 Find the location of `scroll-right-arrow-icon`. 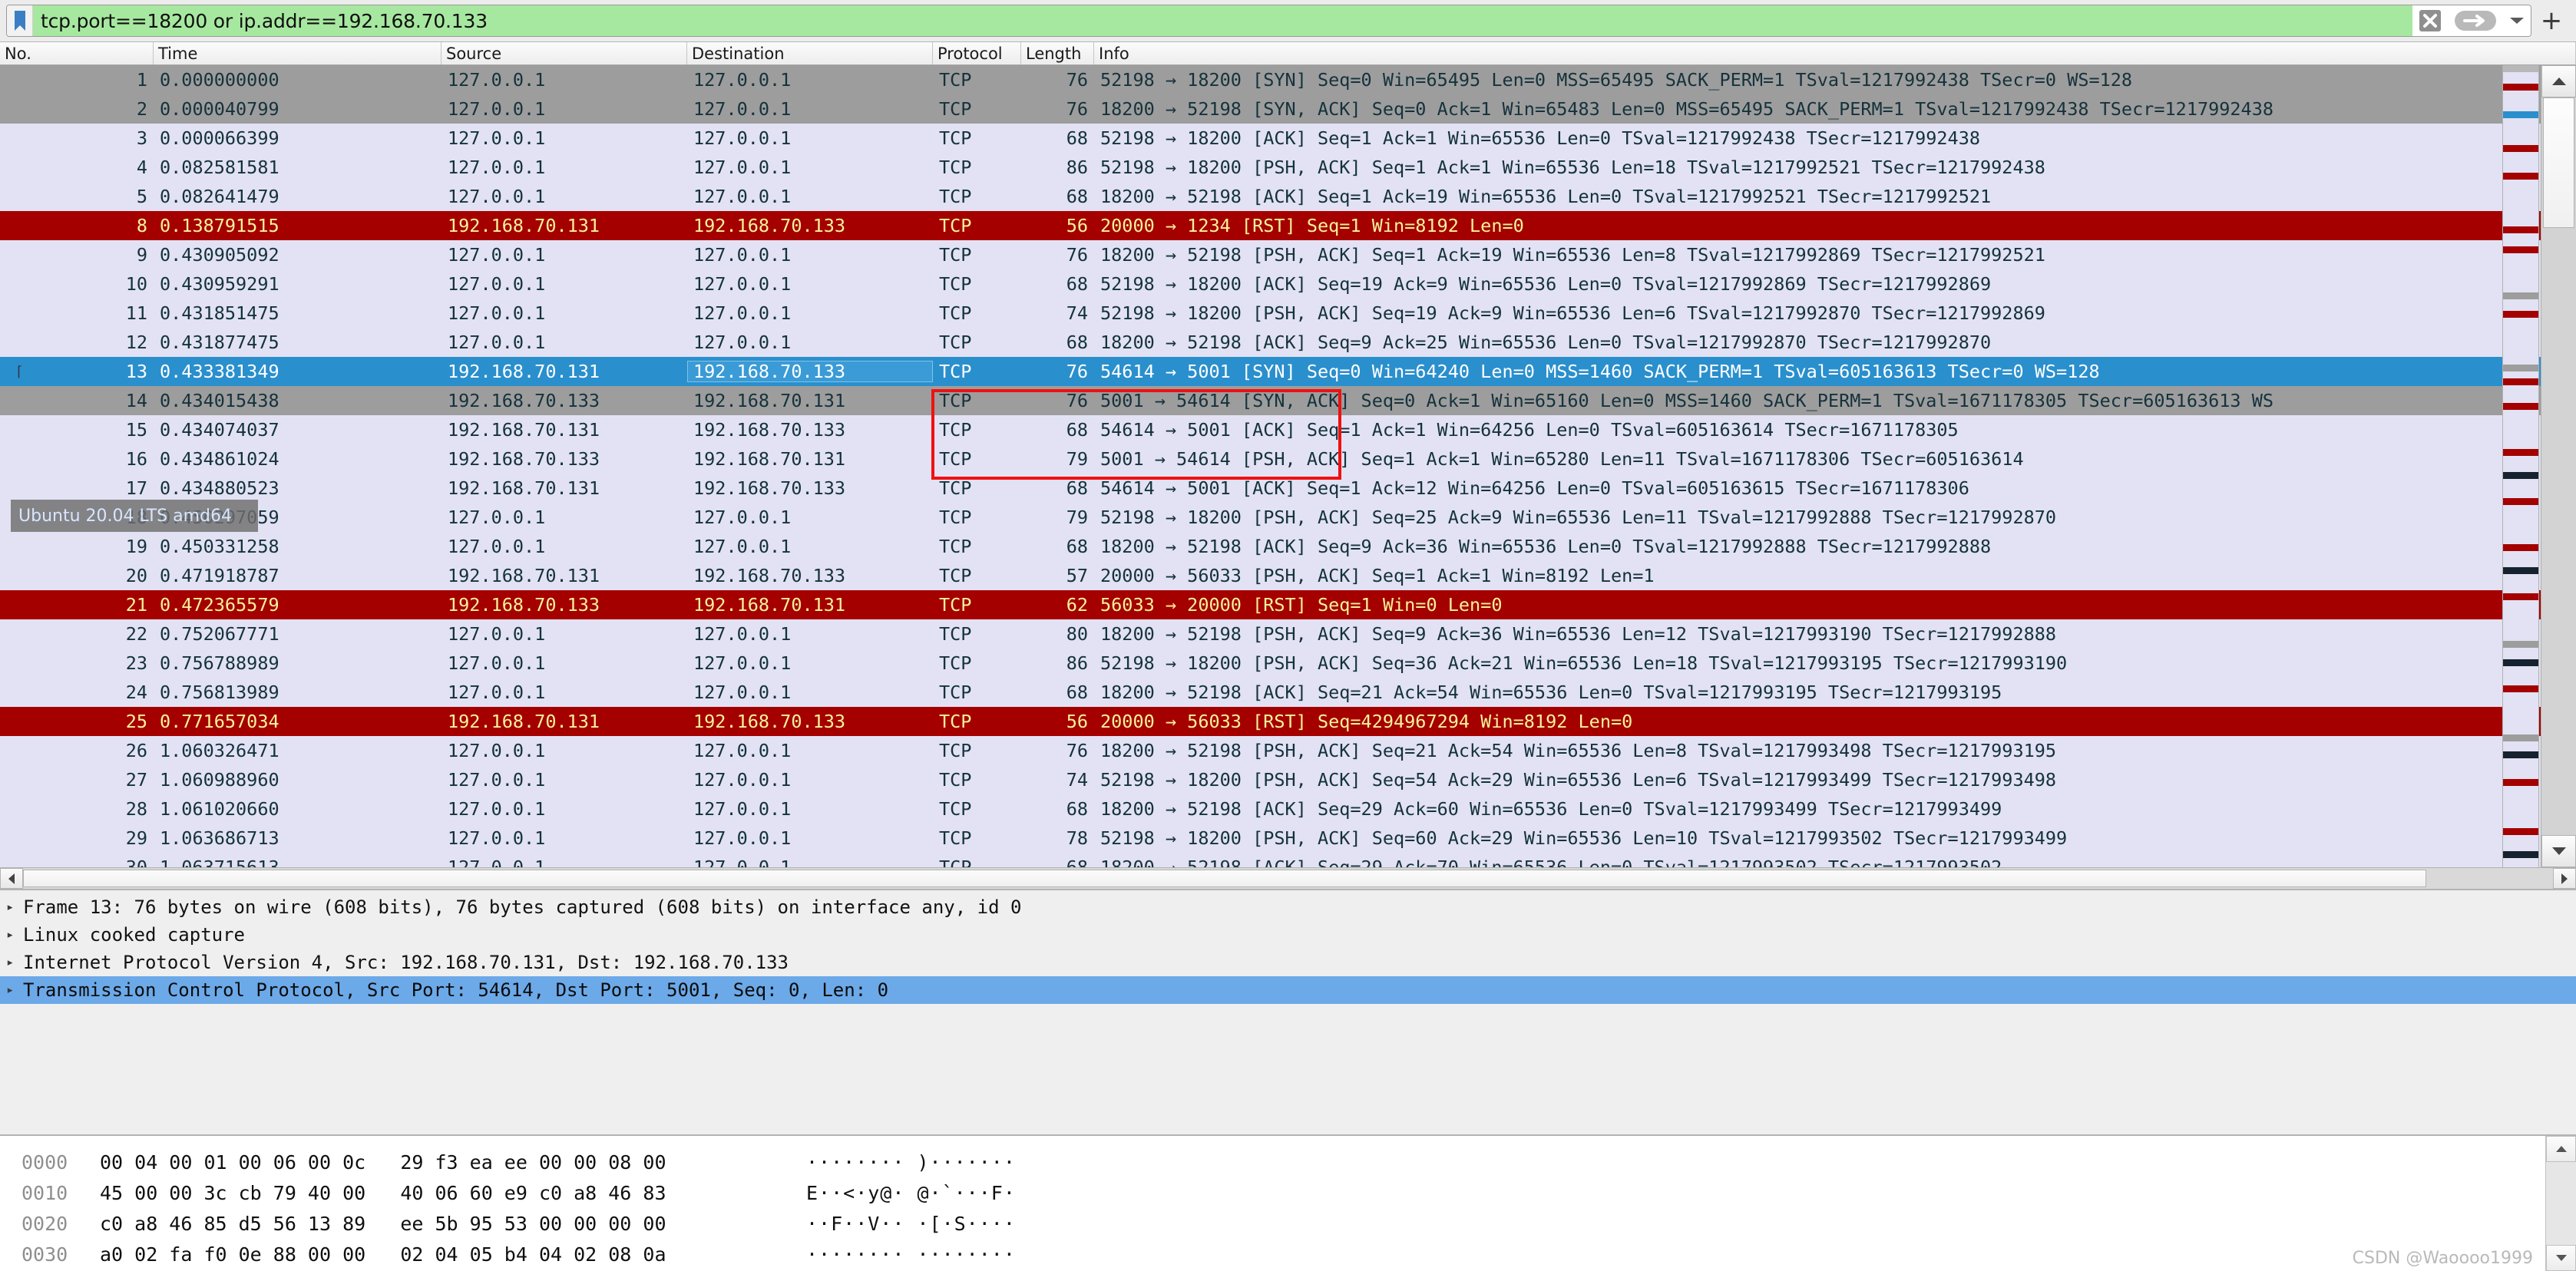

scroll-right-arrow-icon is located at coordinates (2564, 879).